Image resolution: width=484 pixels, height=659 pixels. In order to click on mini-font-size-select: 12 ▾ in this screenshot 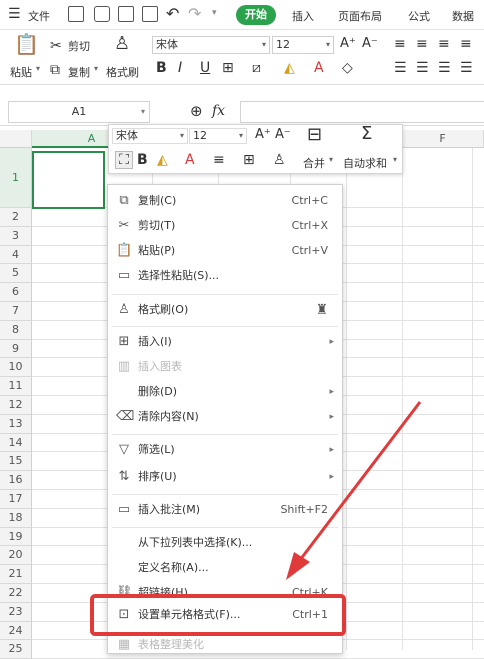, I will do `click(218, 136)`.